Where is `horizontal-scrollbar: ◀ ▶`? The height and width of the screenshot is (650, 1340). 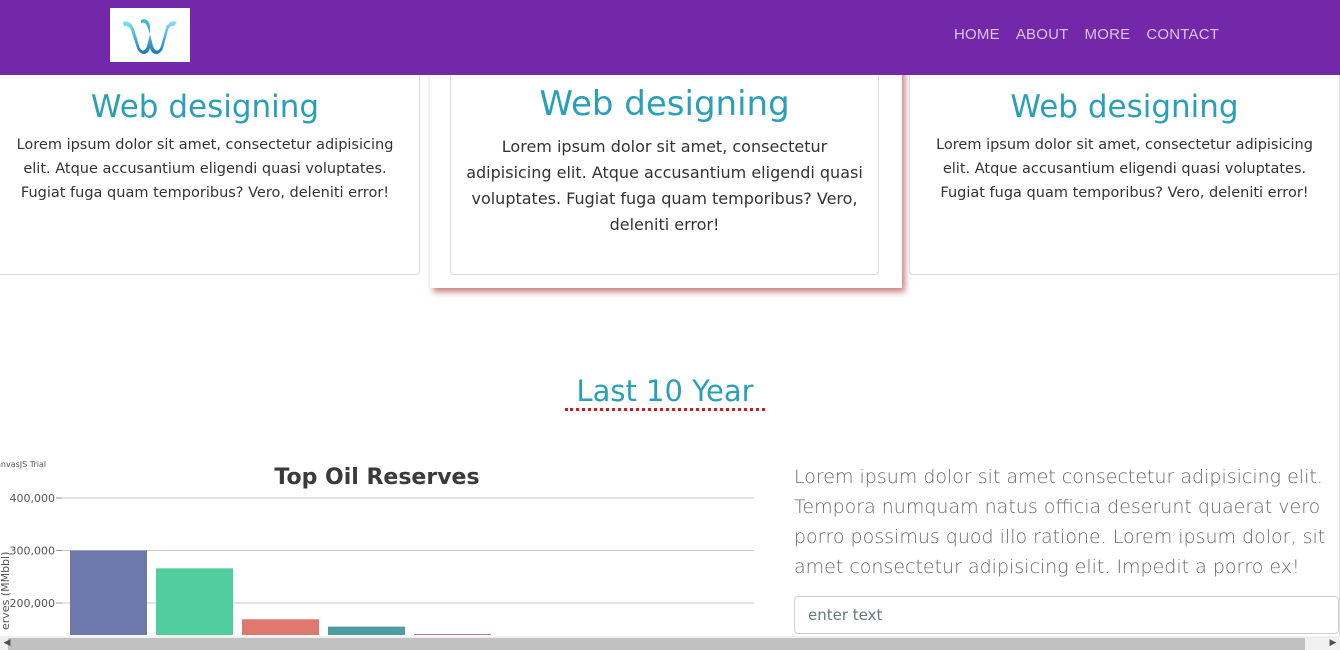
horizontal-scrollbar: ◀ ▶ is located at coordinates (670, 643).